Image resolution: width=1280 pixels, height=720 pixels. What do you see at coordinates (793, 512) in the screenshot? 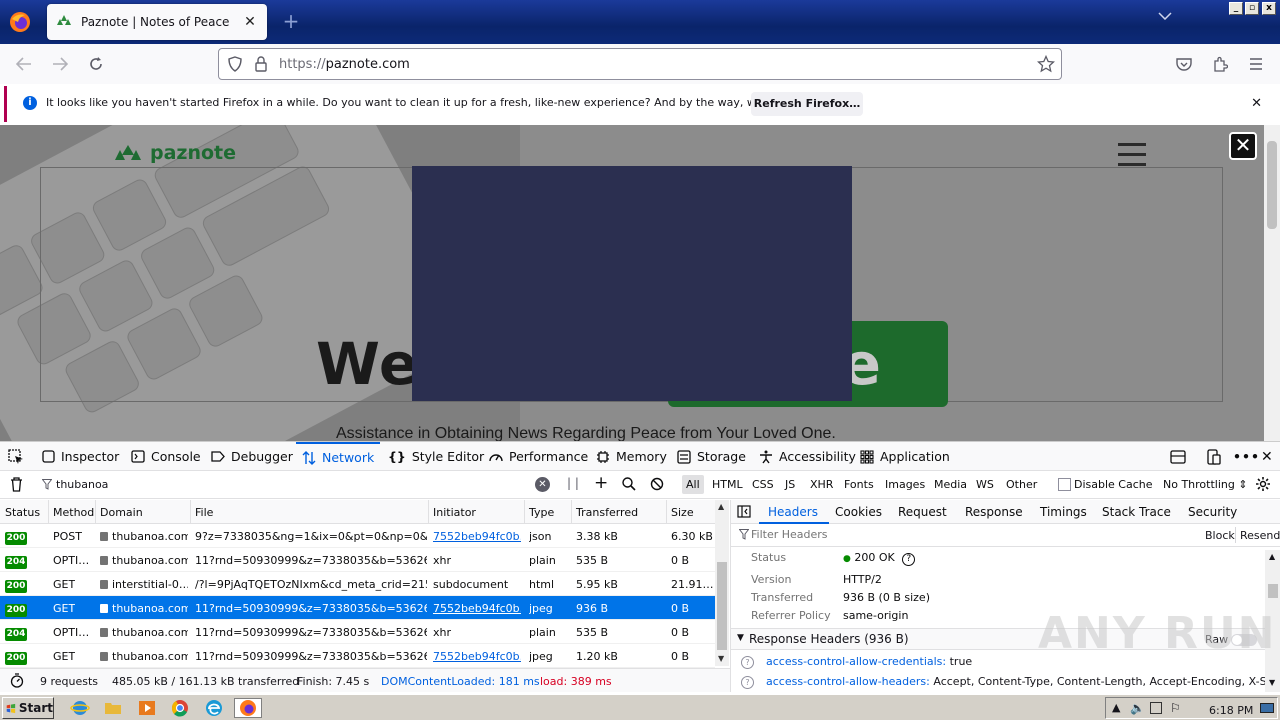
I see `tab-headers: Headers` at bounding box center [793, 512].